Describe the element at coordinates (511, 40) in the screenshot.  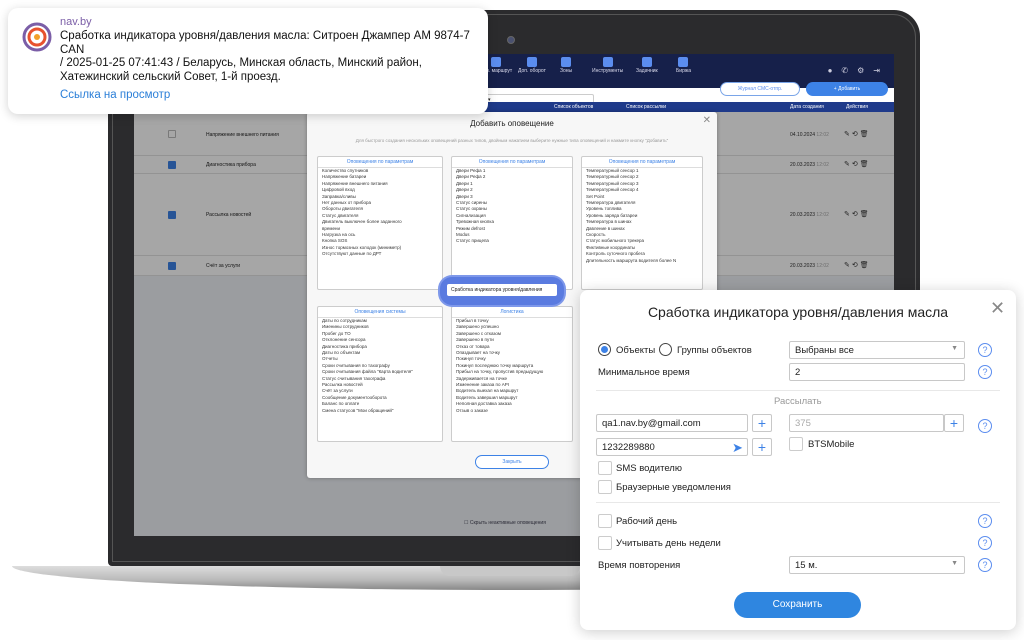
I see `camera-icon` at that location.